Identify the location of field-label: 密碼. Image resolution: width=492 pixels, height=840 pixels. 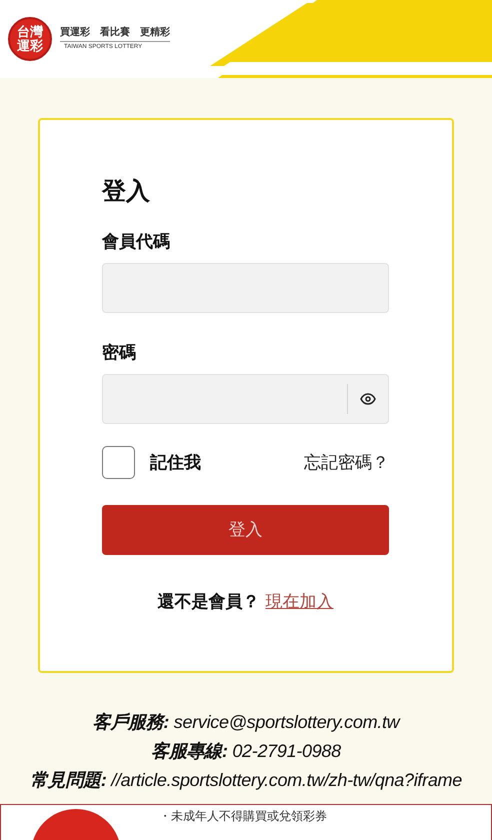
(119, 353).